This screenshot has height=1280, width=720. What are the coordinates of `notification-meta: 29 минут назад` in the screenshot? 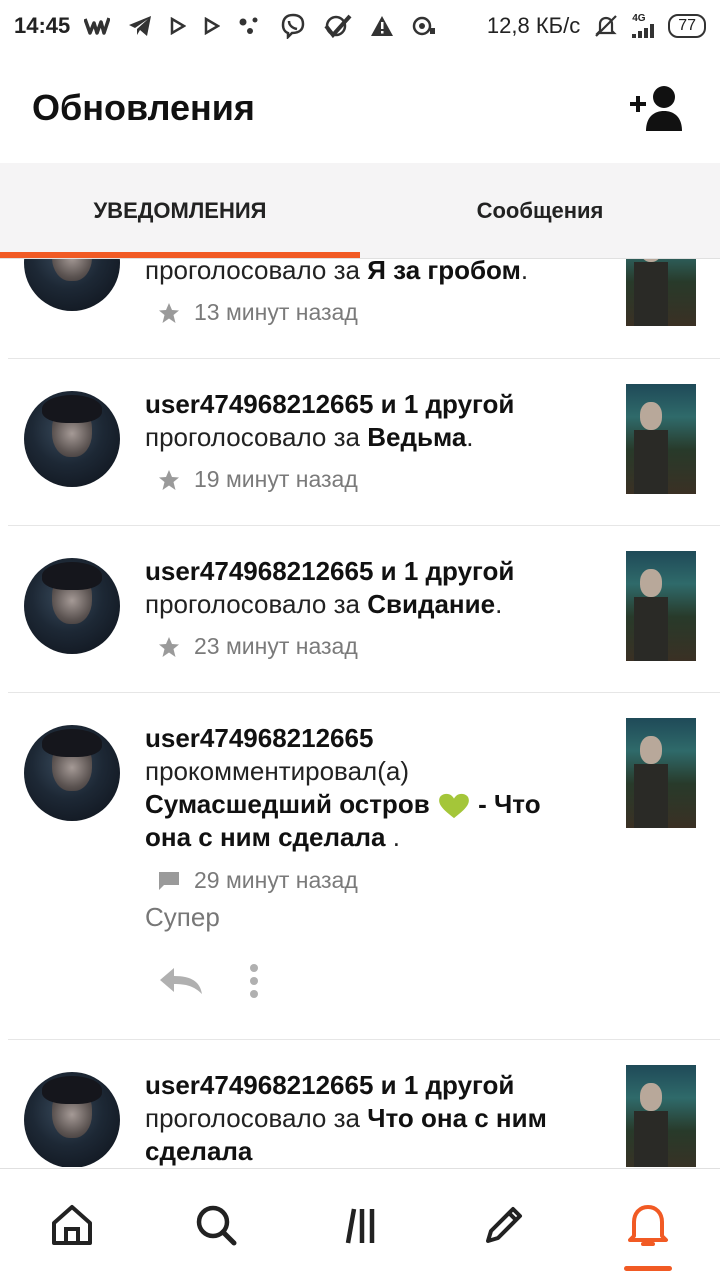 It's located at (258, 880).